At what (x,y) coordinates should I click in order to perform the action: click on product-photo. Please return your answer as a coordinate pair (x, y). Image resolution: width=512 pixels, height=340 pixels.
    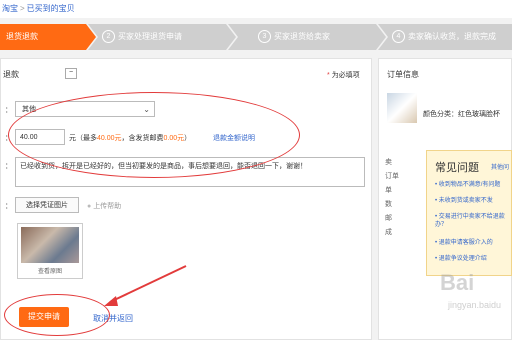
    Looking at the image, I should click on (50, 245).